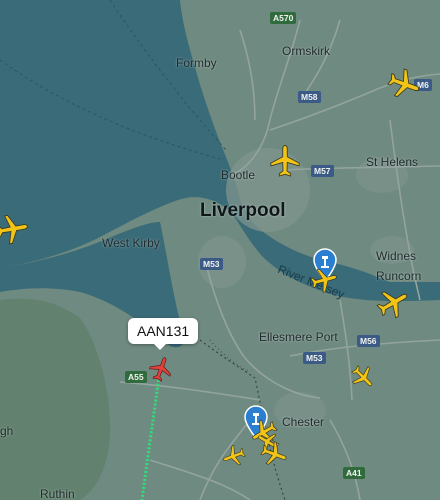 This screenshot has width=440, height=500. What do you see at coordinates (298, 337) in the screenshot?
I see `place-ellesmere-port: Ellesmere Port` at bounding box center [298, 337].